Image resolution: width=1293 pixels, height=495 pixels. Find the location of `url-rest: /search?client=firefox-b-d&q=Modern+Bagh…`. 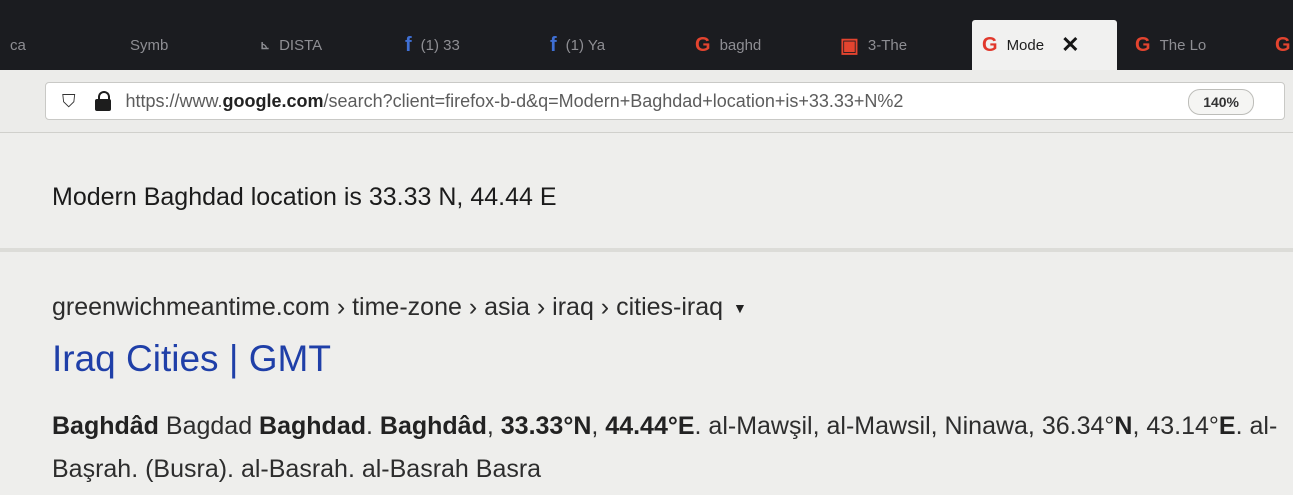

url-rest: /search?client=firefox-b-d&q=Modern+Bagh… is located at coordinates (613, 100).